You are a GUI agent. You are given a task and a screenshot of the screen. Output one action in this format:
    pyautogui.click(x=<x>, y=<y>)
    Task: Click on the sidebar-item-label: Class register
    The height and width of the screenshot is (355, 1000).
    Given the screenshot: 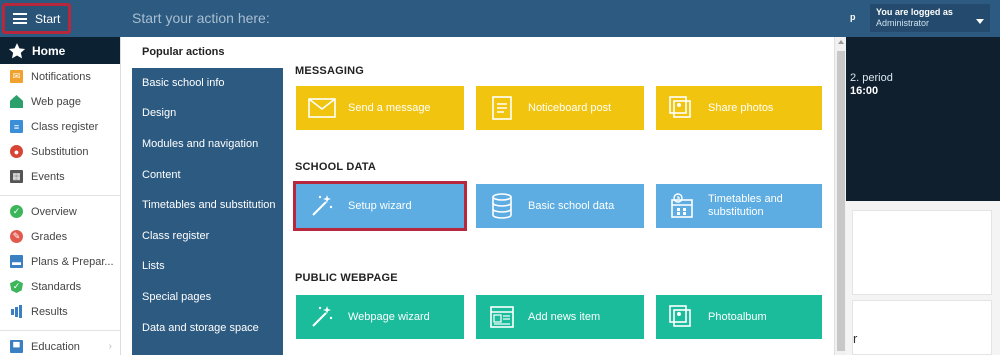 What is the action you would take?
    pyautogui.click(x=65, y=126)
    